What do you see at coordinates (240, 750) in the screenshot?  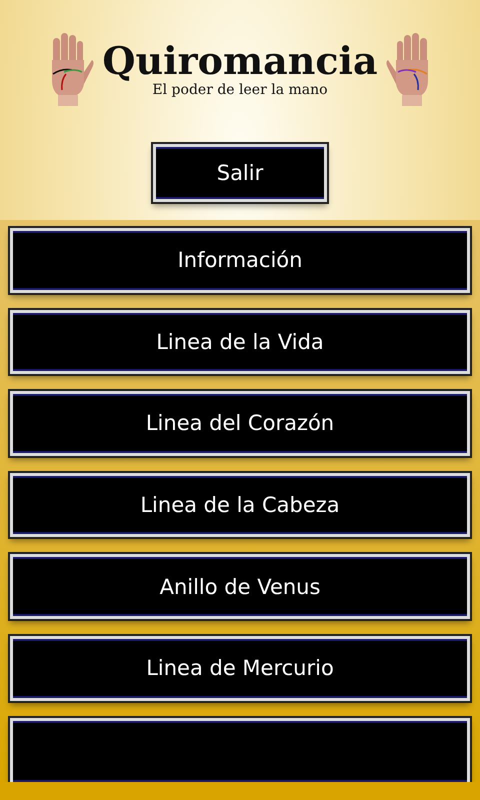 I see `menu-button` at bounding box center [240, 750].